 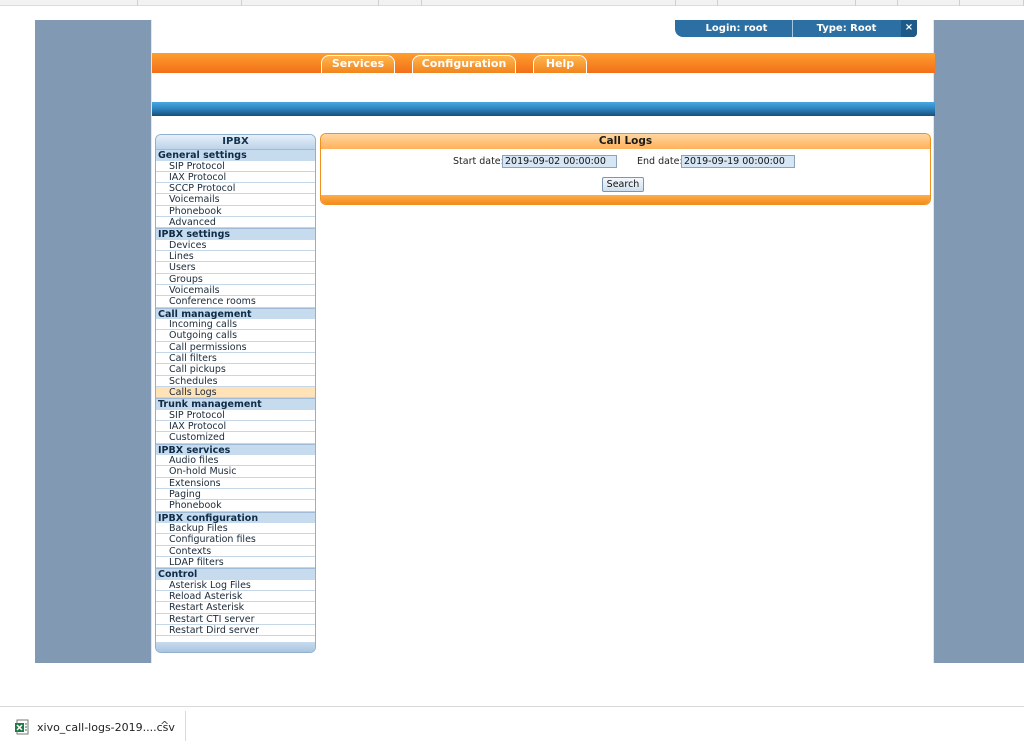 I want to click on sidebar-item: Lines, so click(x=235, y=257).